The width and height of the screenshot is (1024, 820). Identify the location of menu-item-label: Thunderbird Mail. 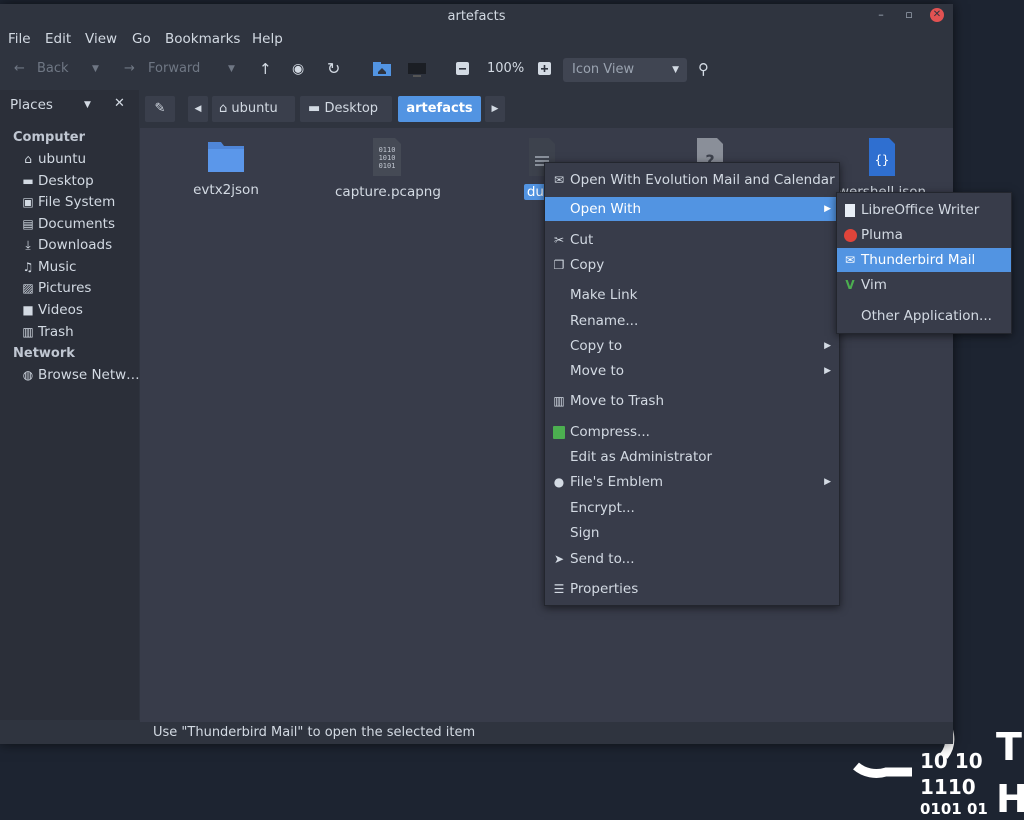
(918, 260).